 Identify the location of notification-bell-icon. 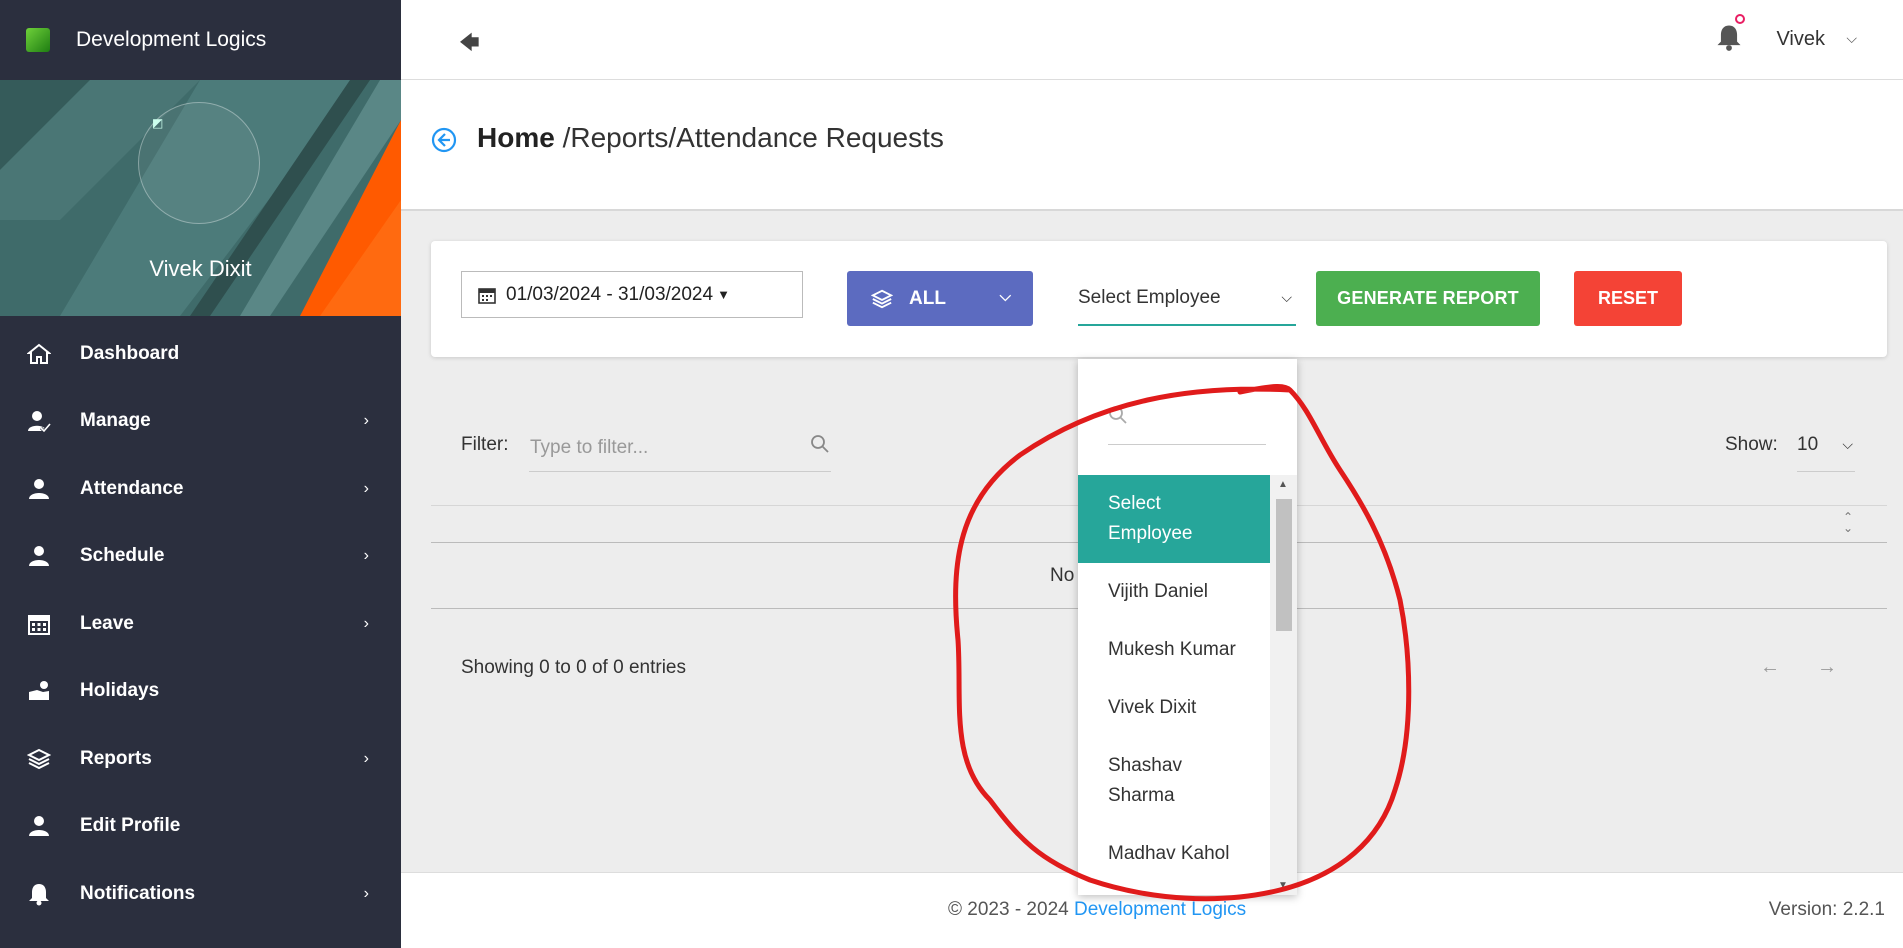
(1729, 37).